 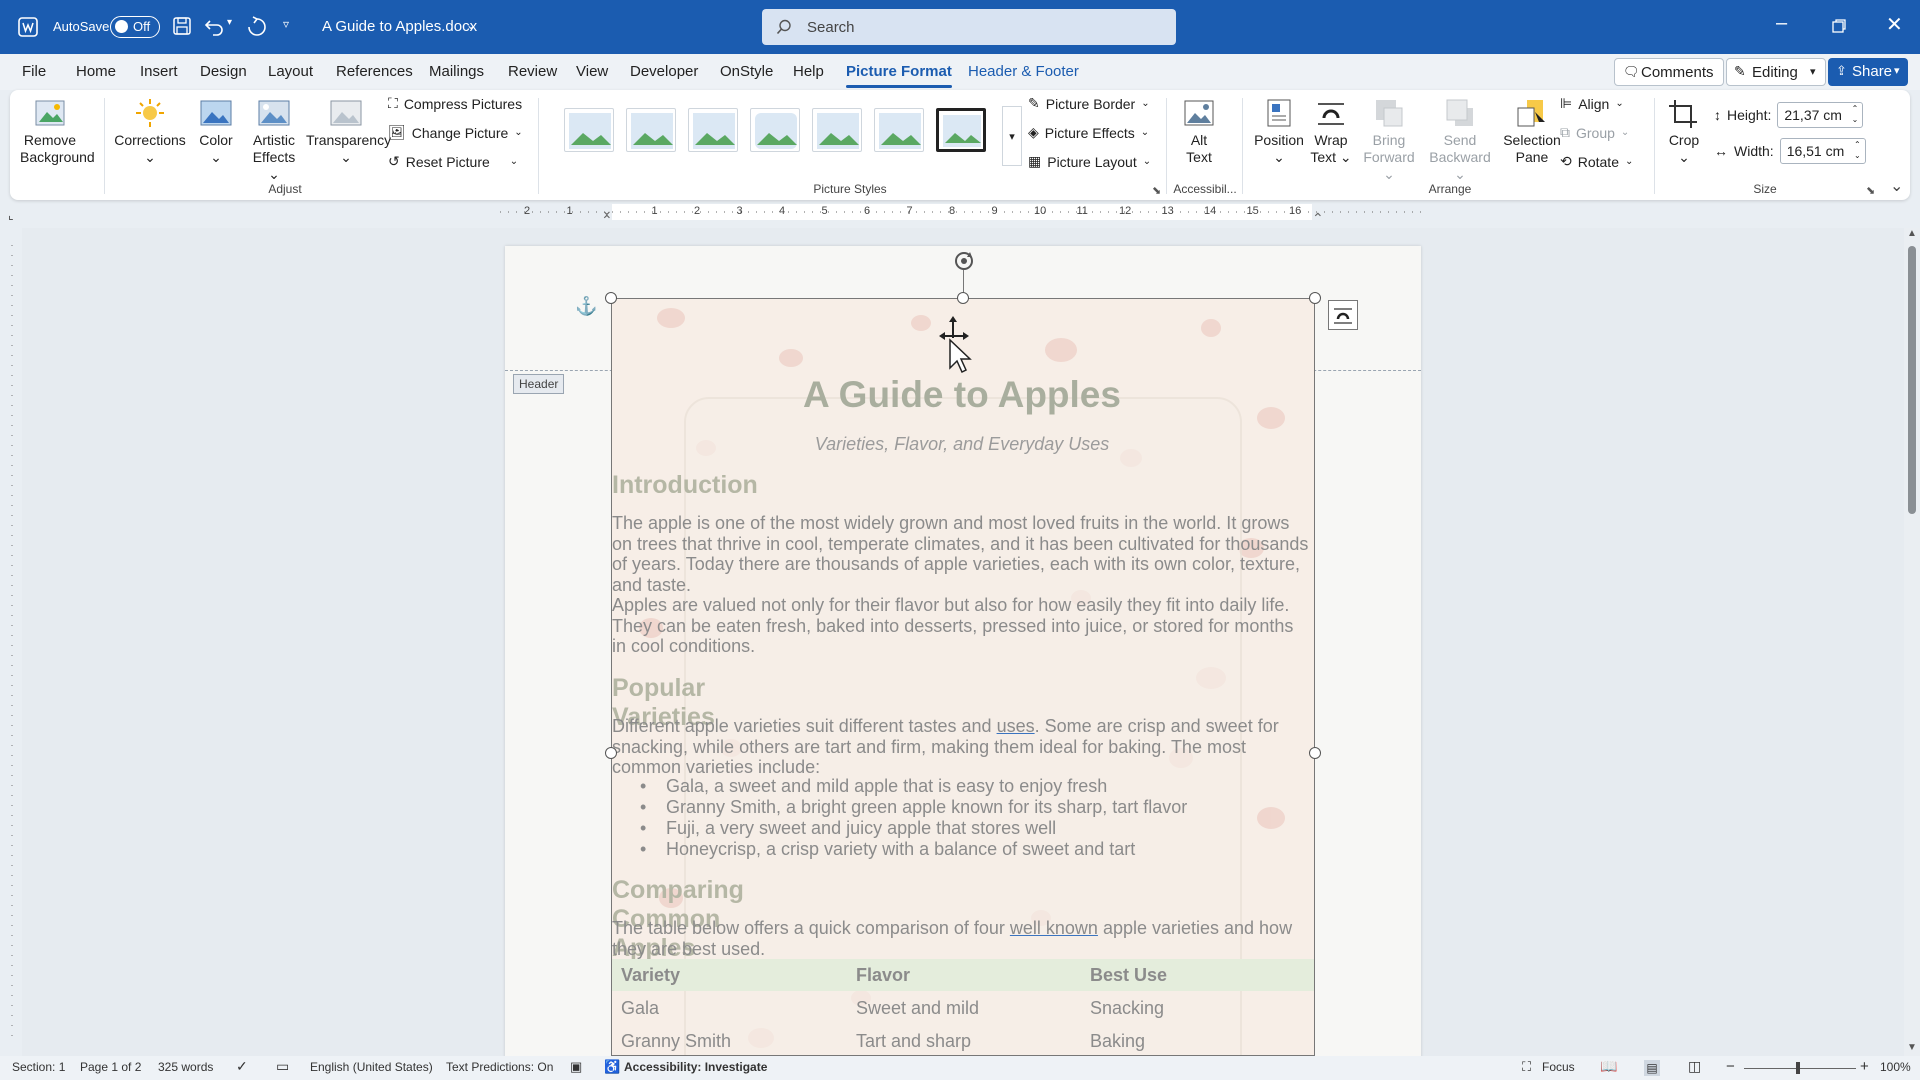 What do you see at coordinates (1912, 642) in the screenshot?
I see `vertical-scrollbar: ▲ ▼` at bounding box center [1912, 642].